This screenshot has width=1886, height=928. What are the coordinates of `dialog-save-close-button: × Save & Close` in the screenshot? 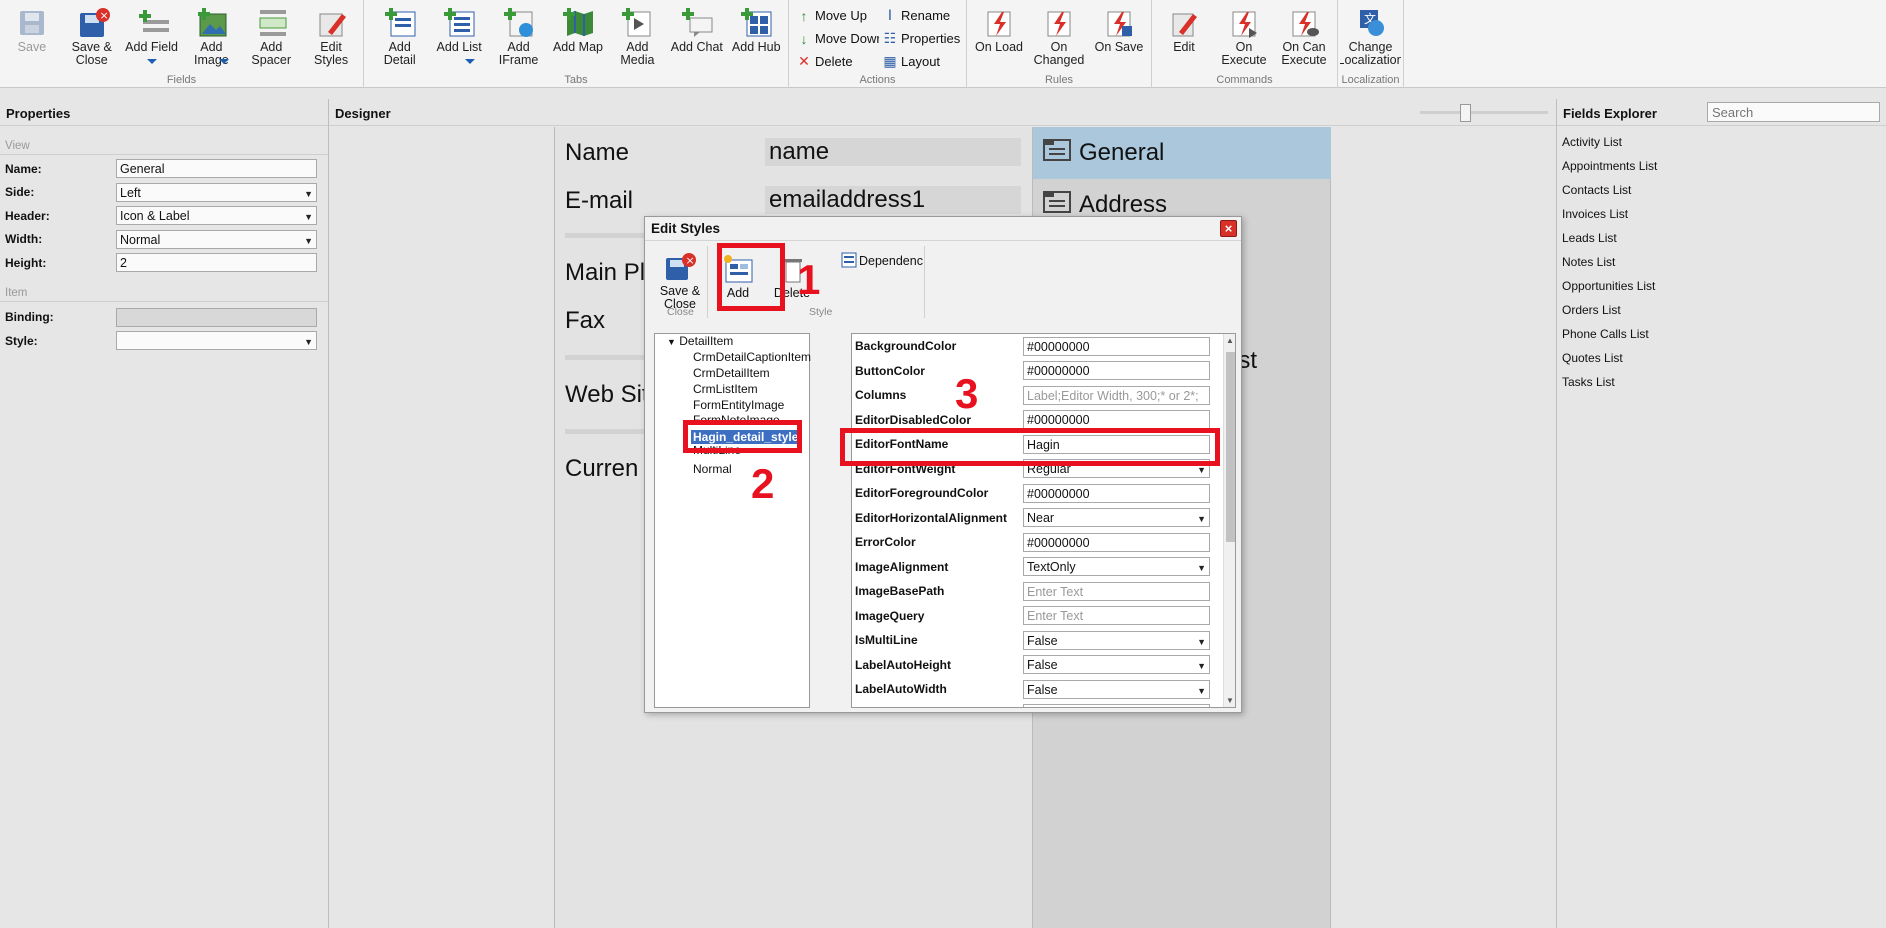 It's located at (680, 281).